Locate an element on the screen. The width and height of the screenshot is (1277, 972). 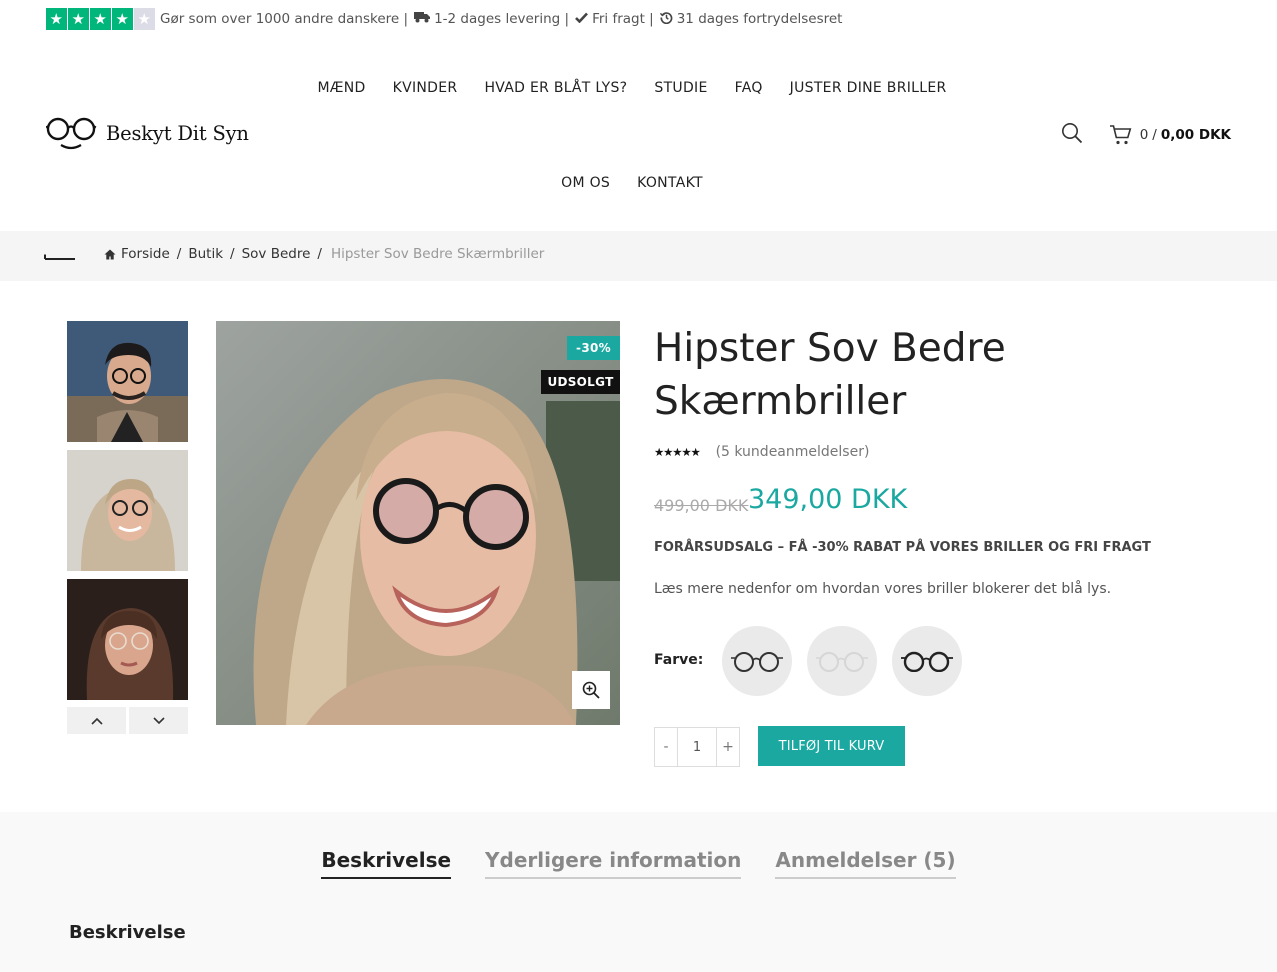
swatch-dark-frame is located at coordinates (927, 661).